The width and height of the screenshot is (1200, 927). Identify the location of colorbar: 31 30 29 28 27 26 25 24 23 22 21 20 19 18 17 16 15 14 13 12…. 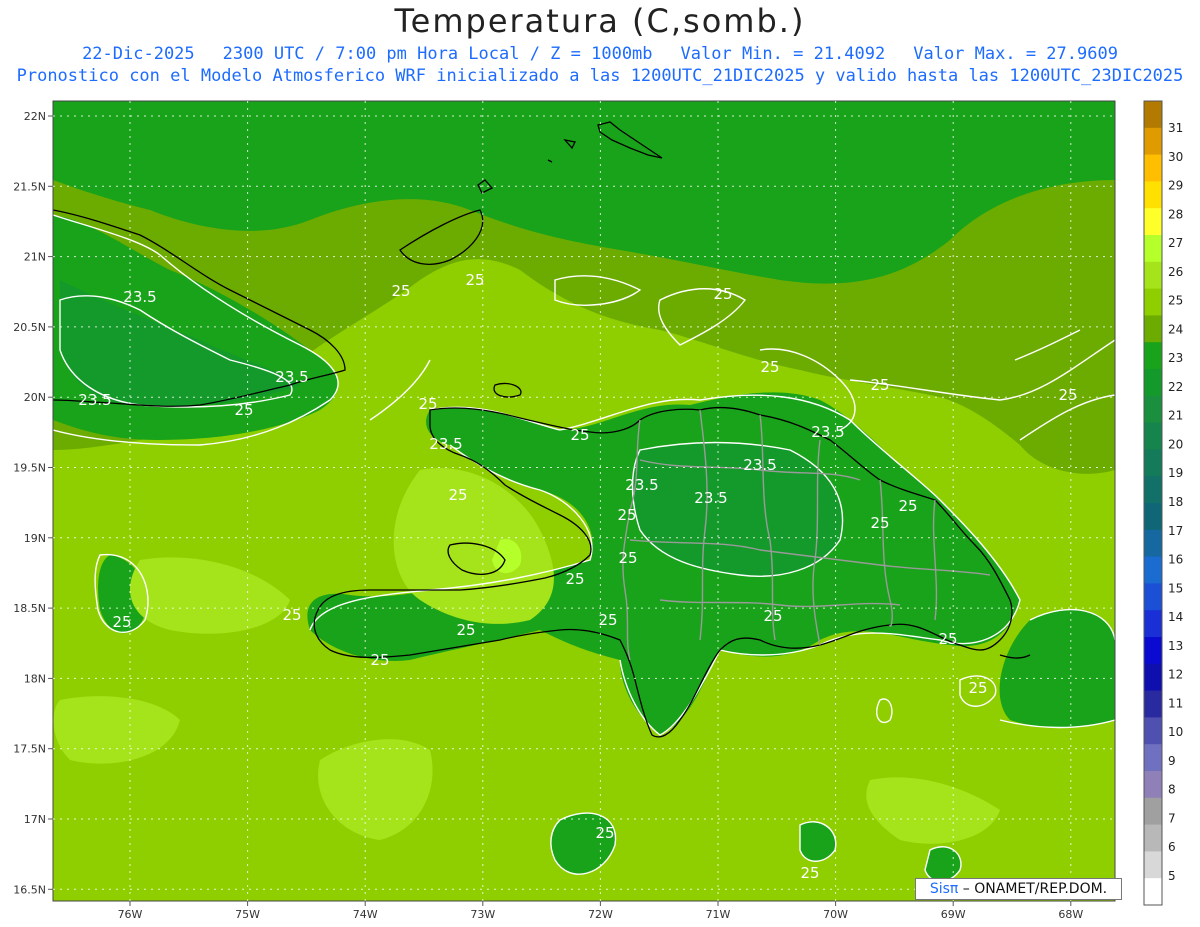
(1163, 503).